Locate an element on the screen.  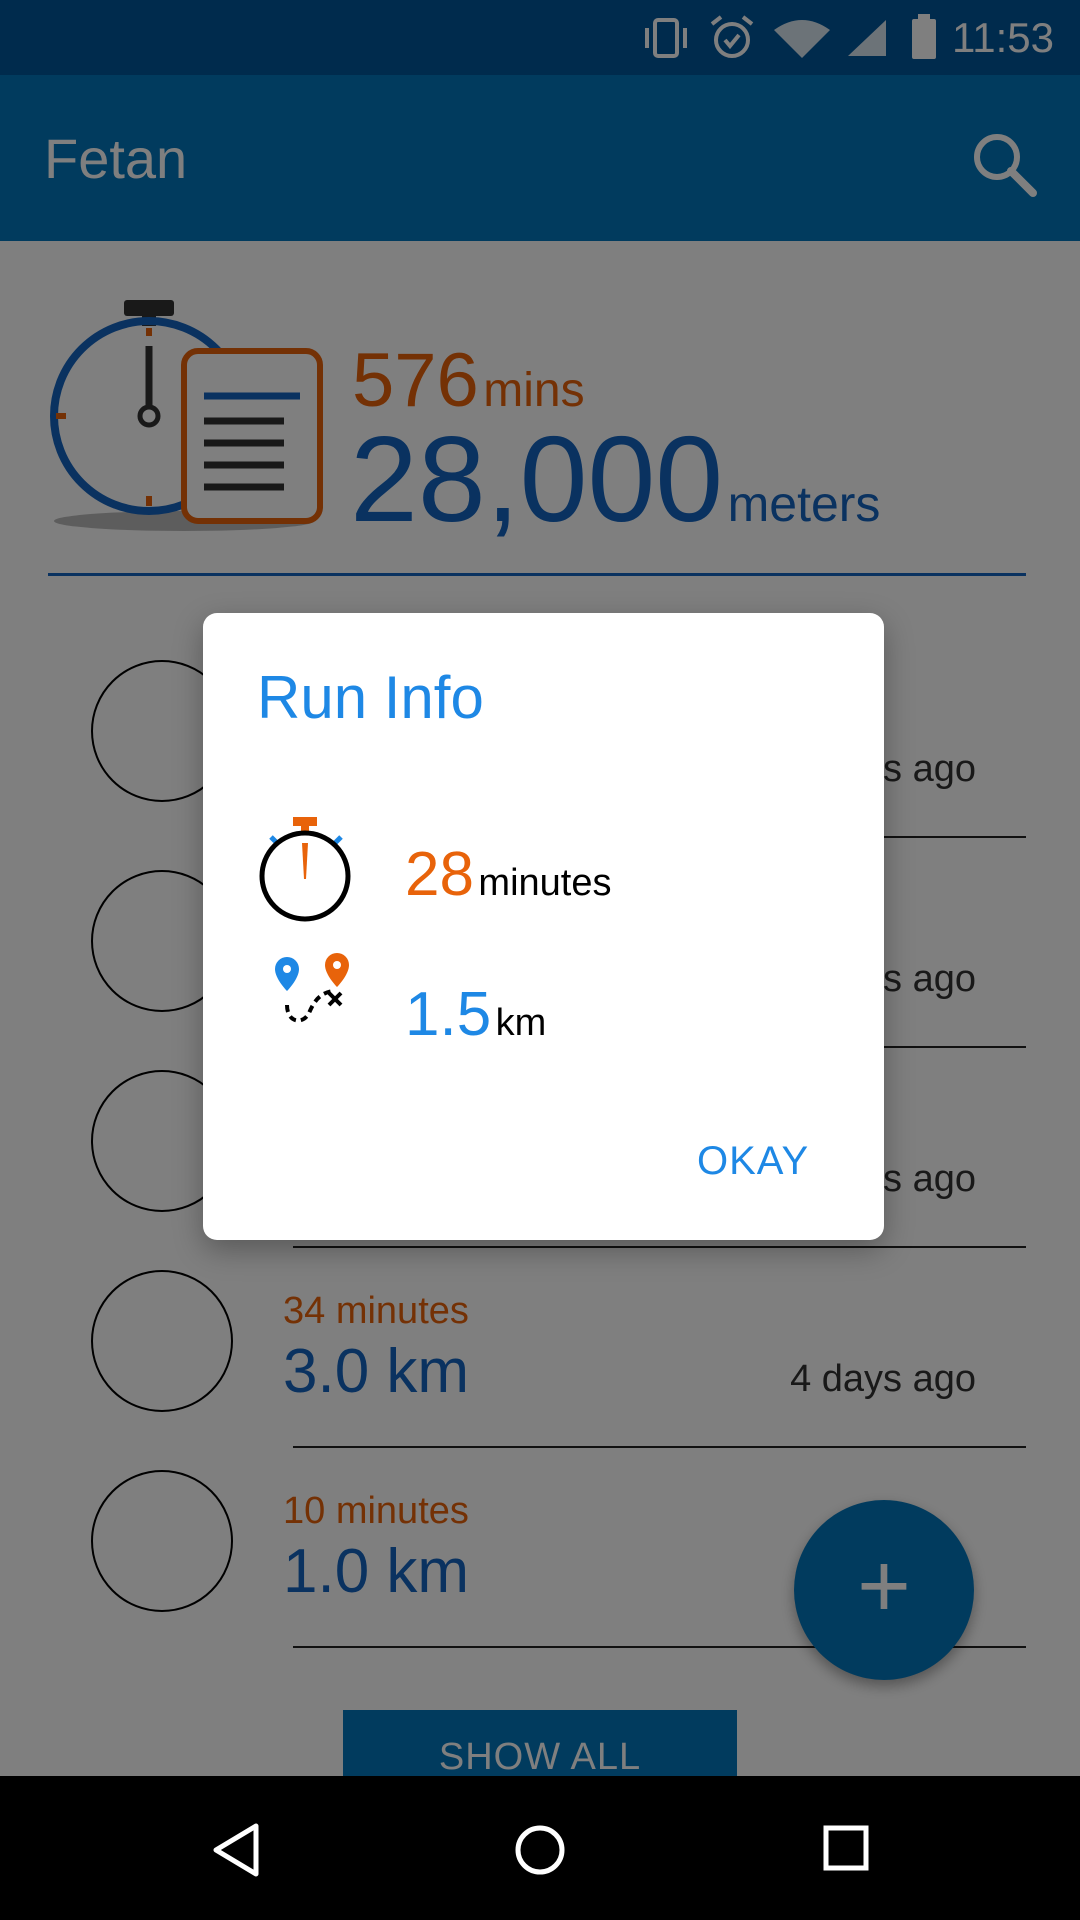
distance-value: 1.5 is located at coordinates (448, 1014).